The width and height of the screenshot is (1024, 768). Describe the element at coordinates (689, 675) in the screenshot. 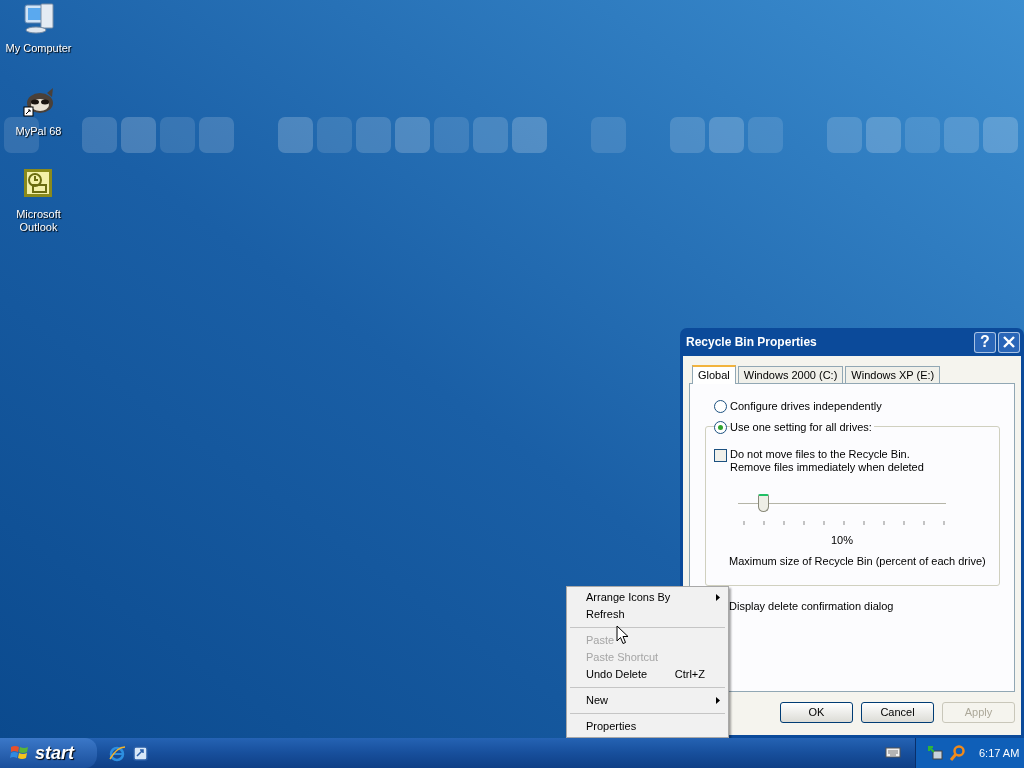

I see `shortcut-text: Ctrl+Z` at that location.